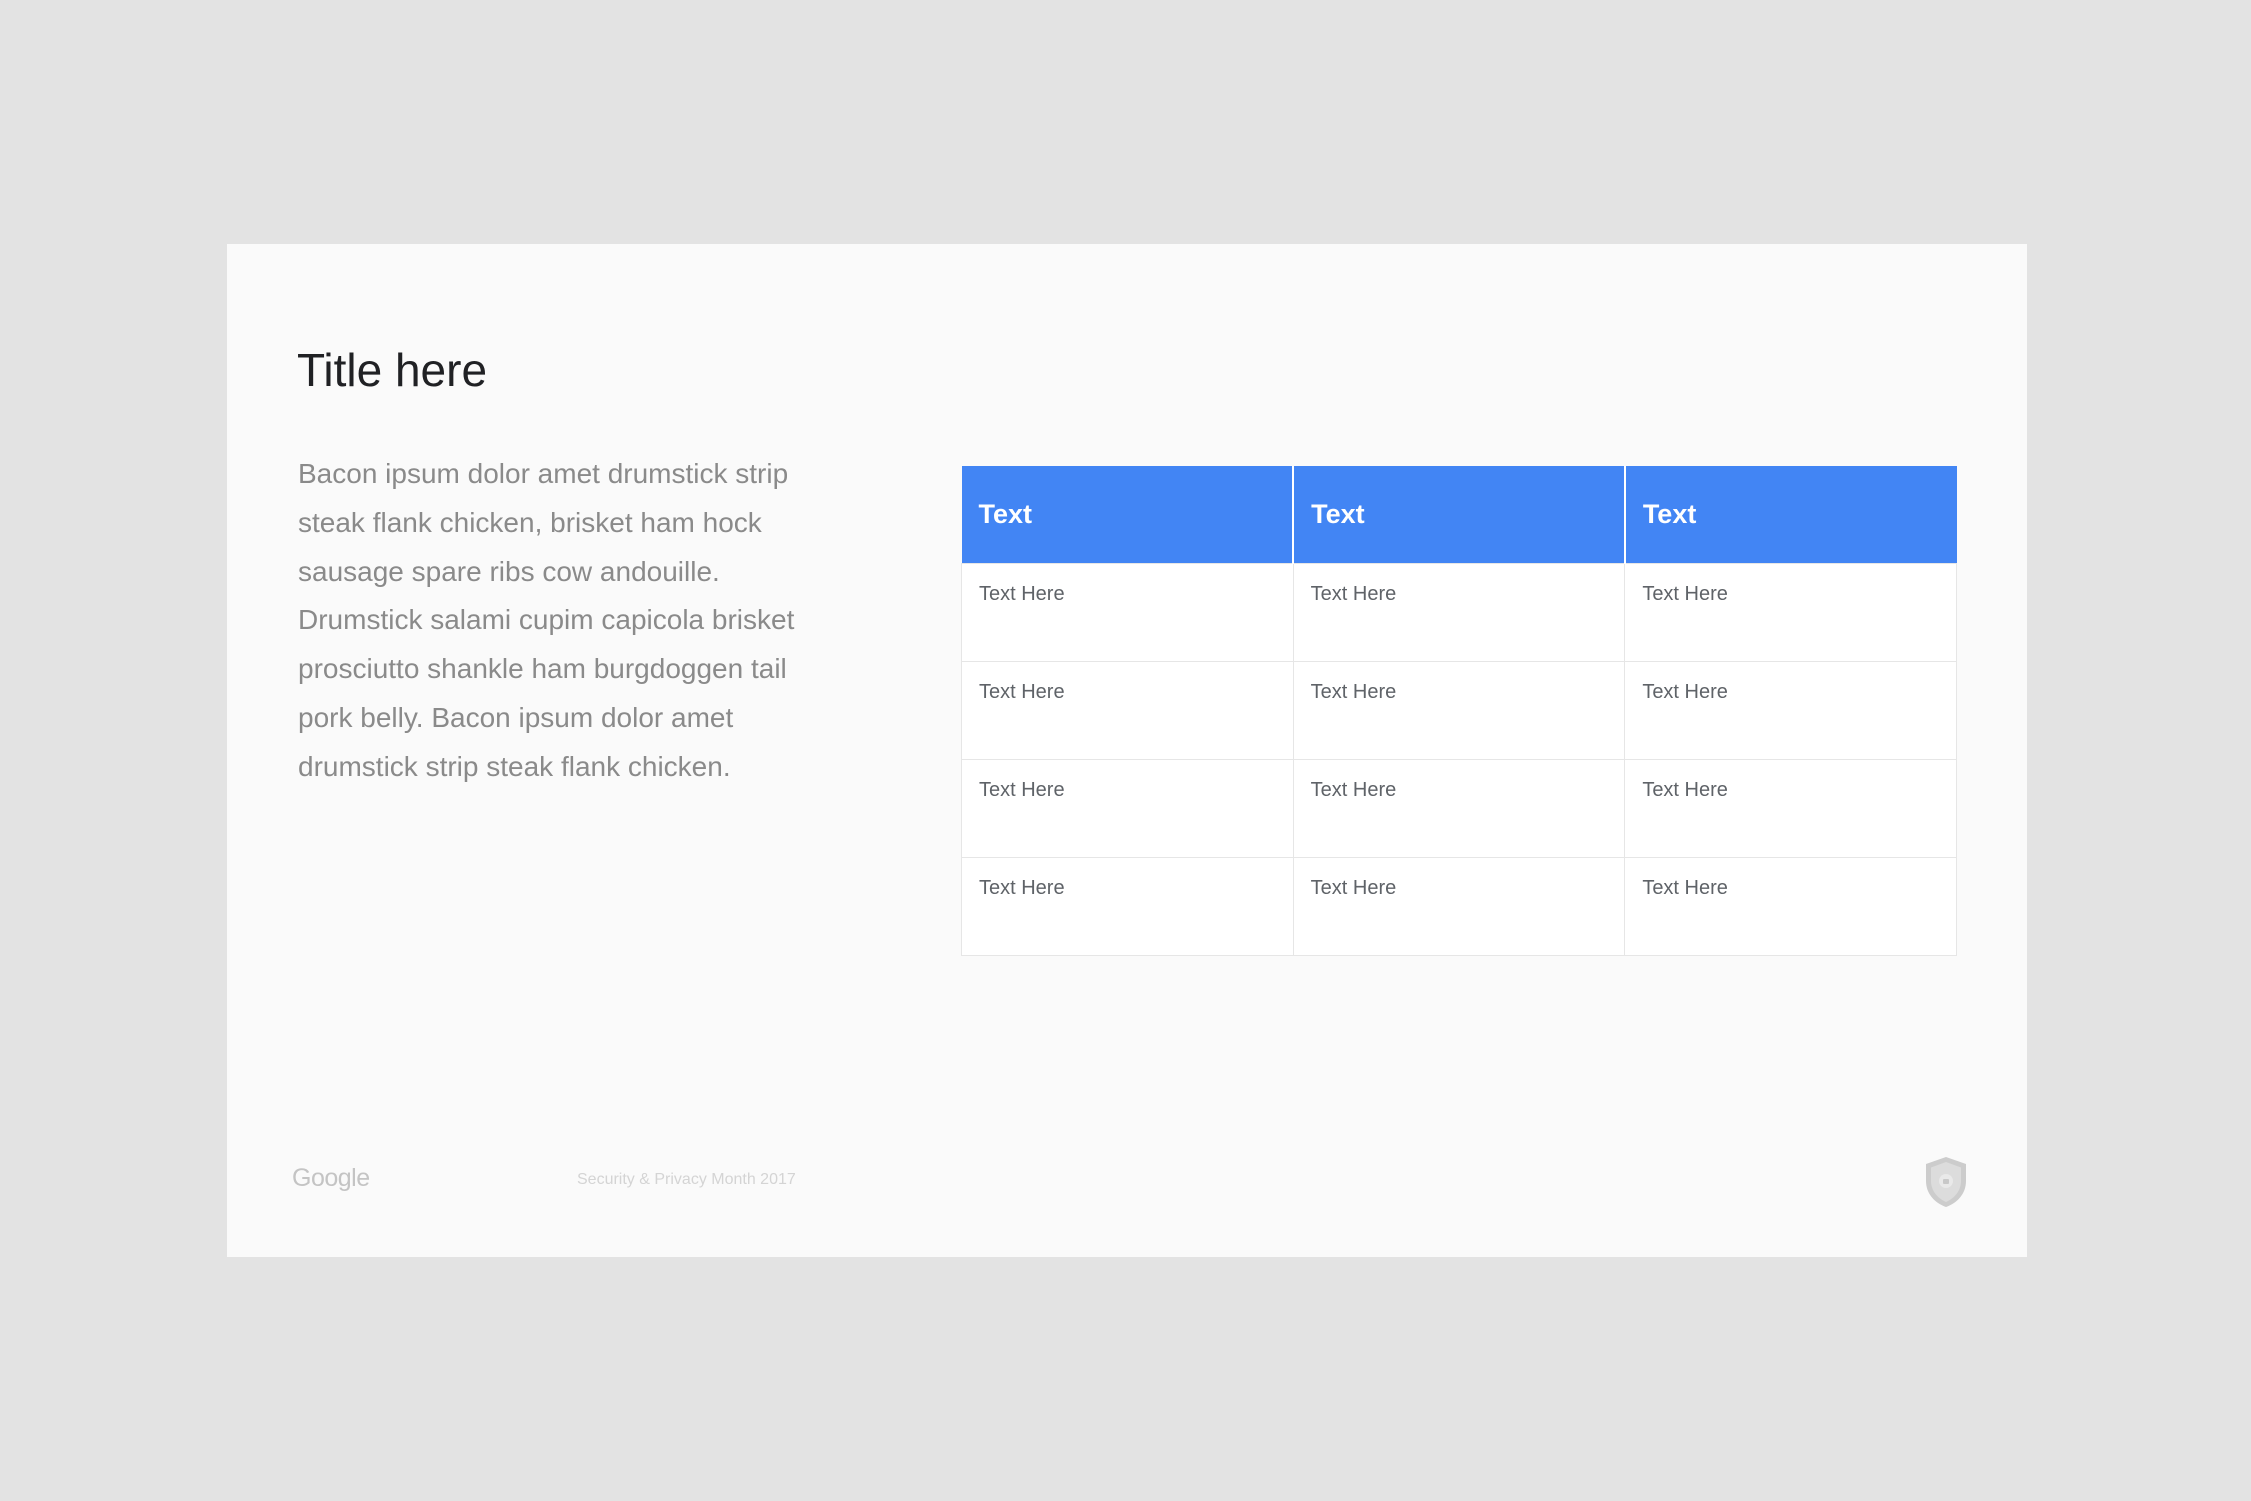  I want to click on shield-lock-icon, so click(1946, 1182).